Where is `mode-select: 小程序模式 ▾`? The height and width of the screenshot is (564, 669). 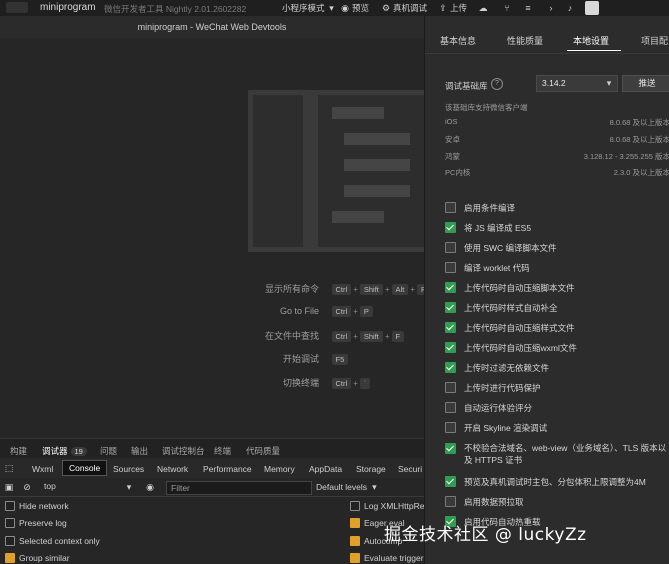 mode-select: 小程序模式 ▾ is located at coordinates (309, 8).